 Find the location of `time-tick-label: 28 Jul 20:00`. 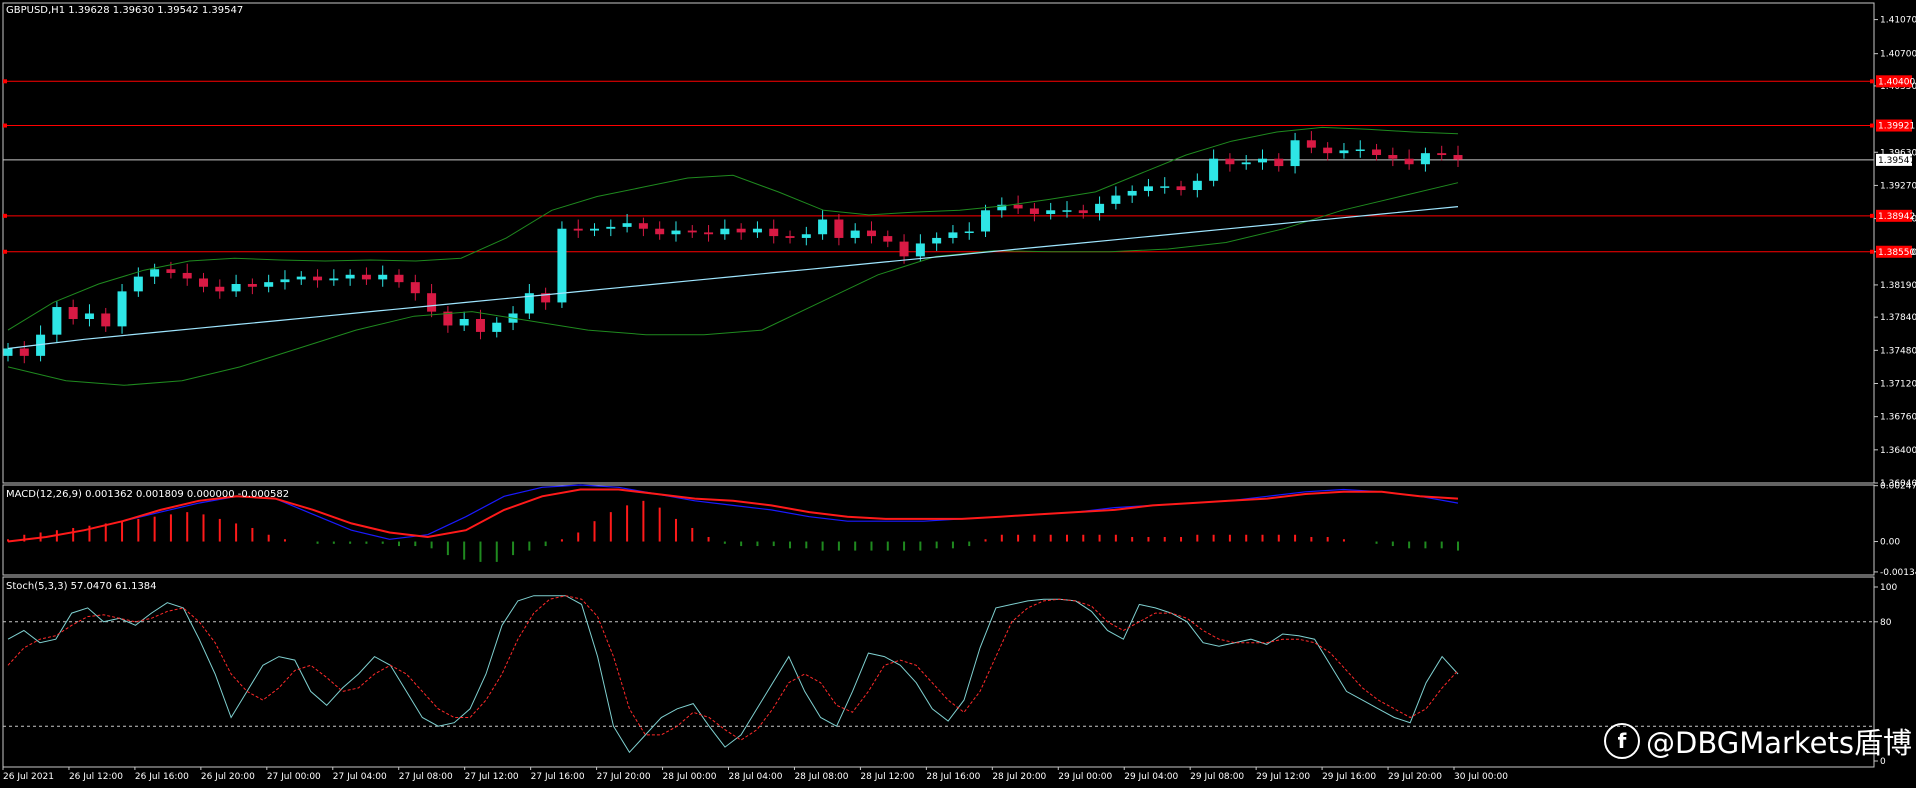

time-tick-label: 28 Jul 20:00 is located at coordinates (1019, 777).